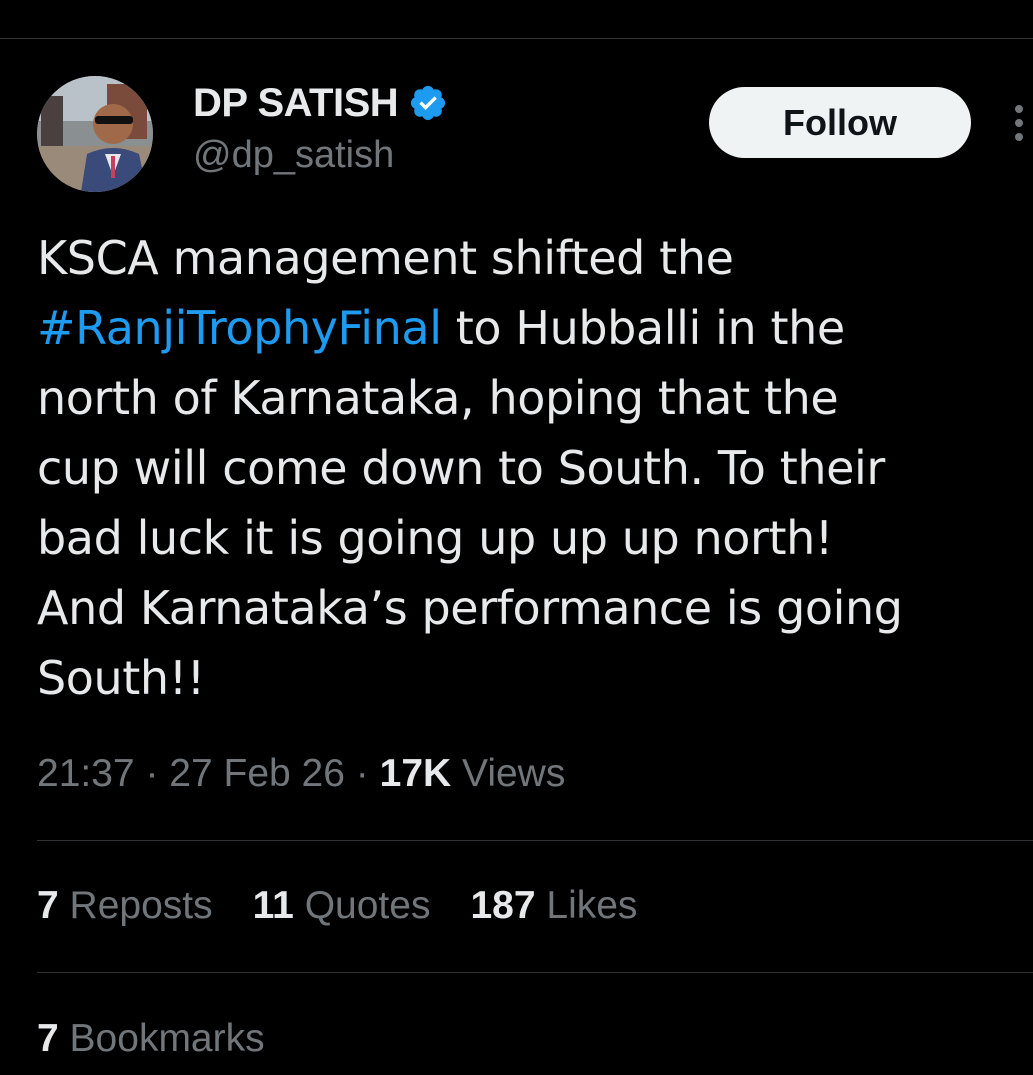  What do you see at coordinates (121, 678) in the screenshot?
I see `tweet-line: South!!` at bounding box center [121, 678].